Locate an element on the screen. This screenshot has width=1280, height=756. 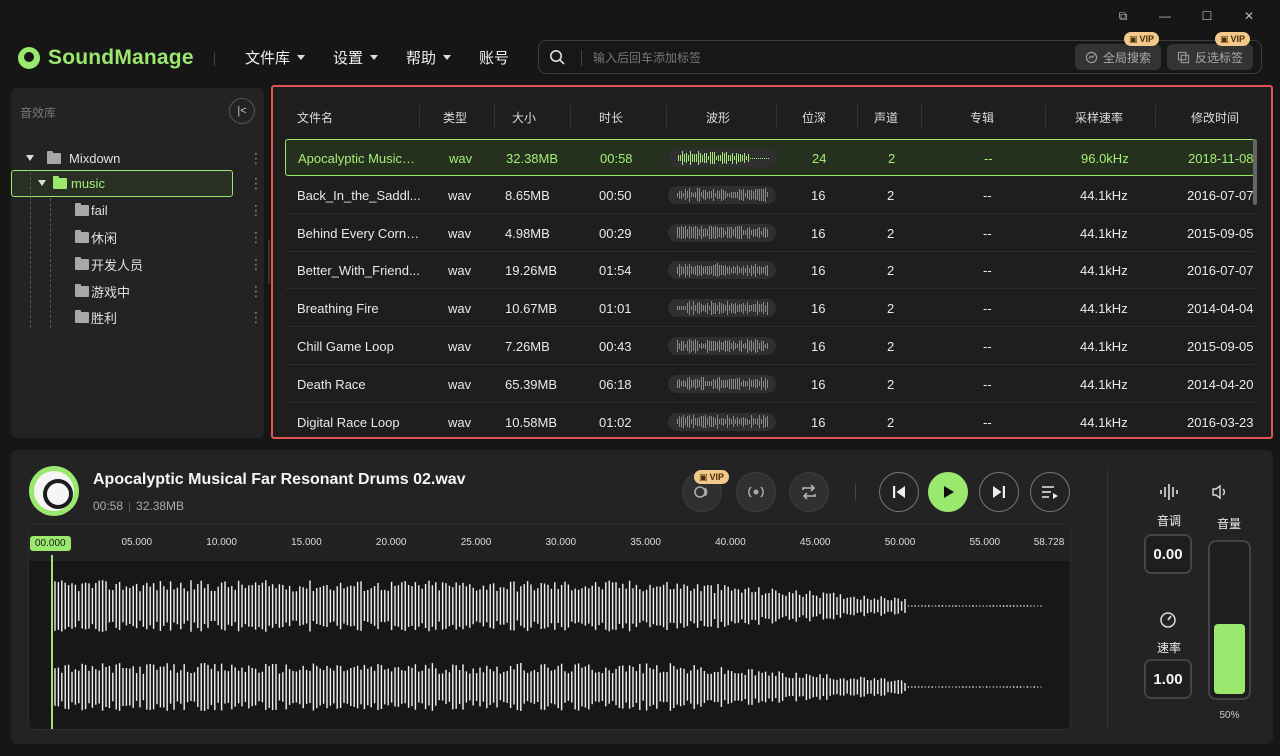
collapse-sidebar-button: |< is located at coordinates (242, 111).